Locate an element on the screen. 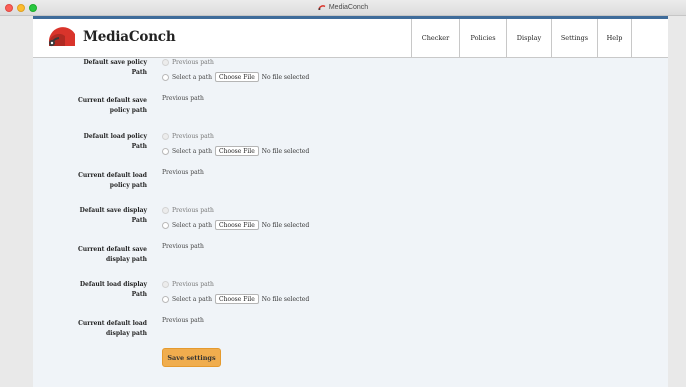  minimize-window-button is located at coordinates (21, 8).